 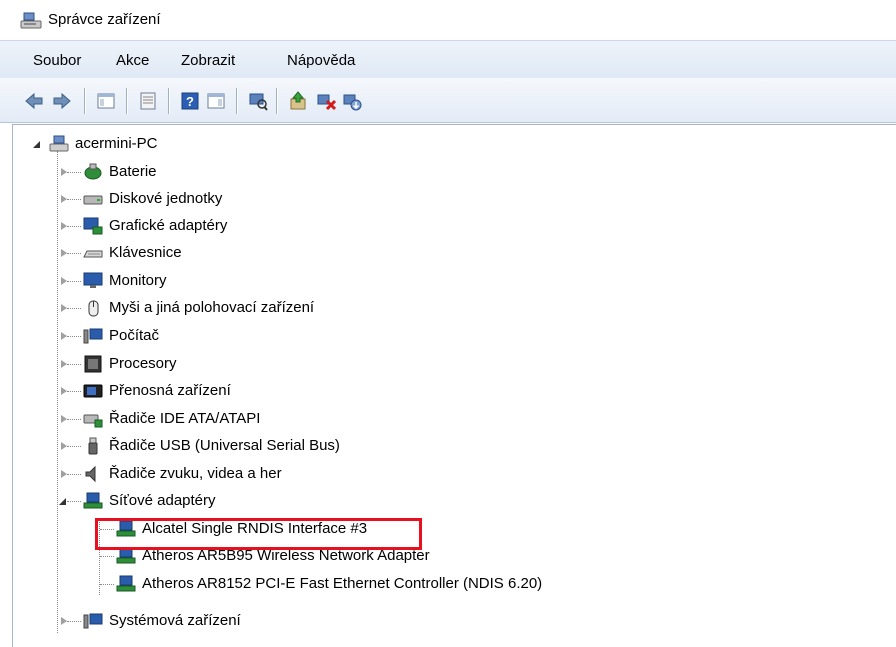 I want to click on portable-device-icon, so click(x=93, y=391).